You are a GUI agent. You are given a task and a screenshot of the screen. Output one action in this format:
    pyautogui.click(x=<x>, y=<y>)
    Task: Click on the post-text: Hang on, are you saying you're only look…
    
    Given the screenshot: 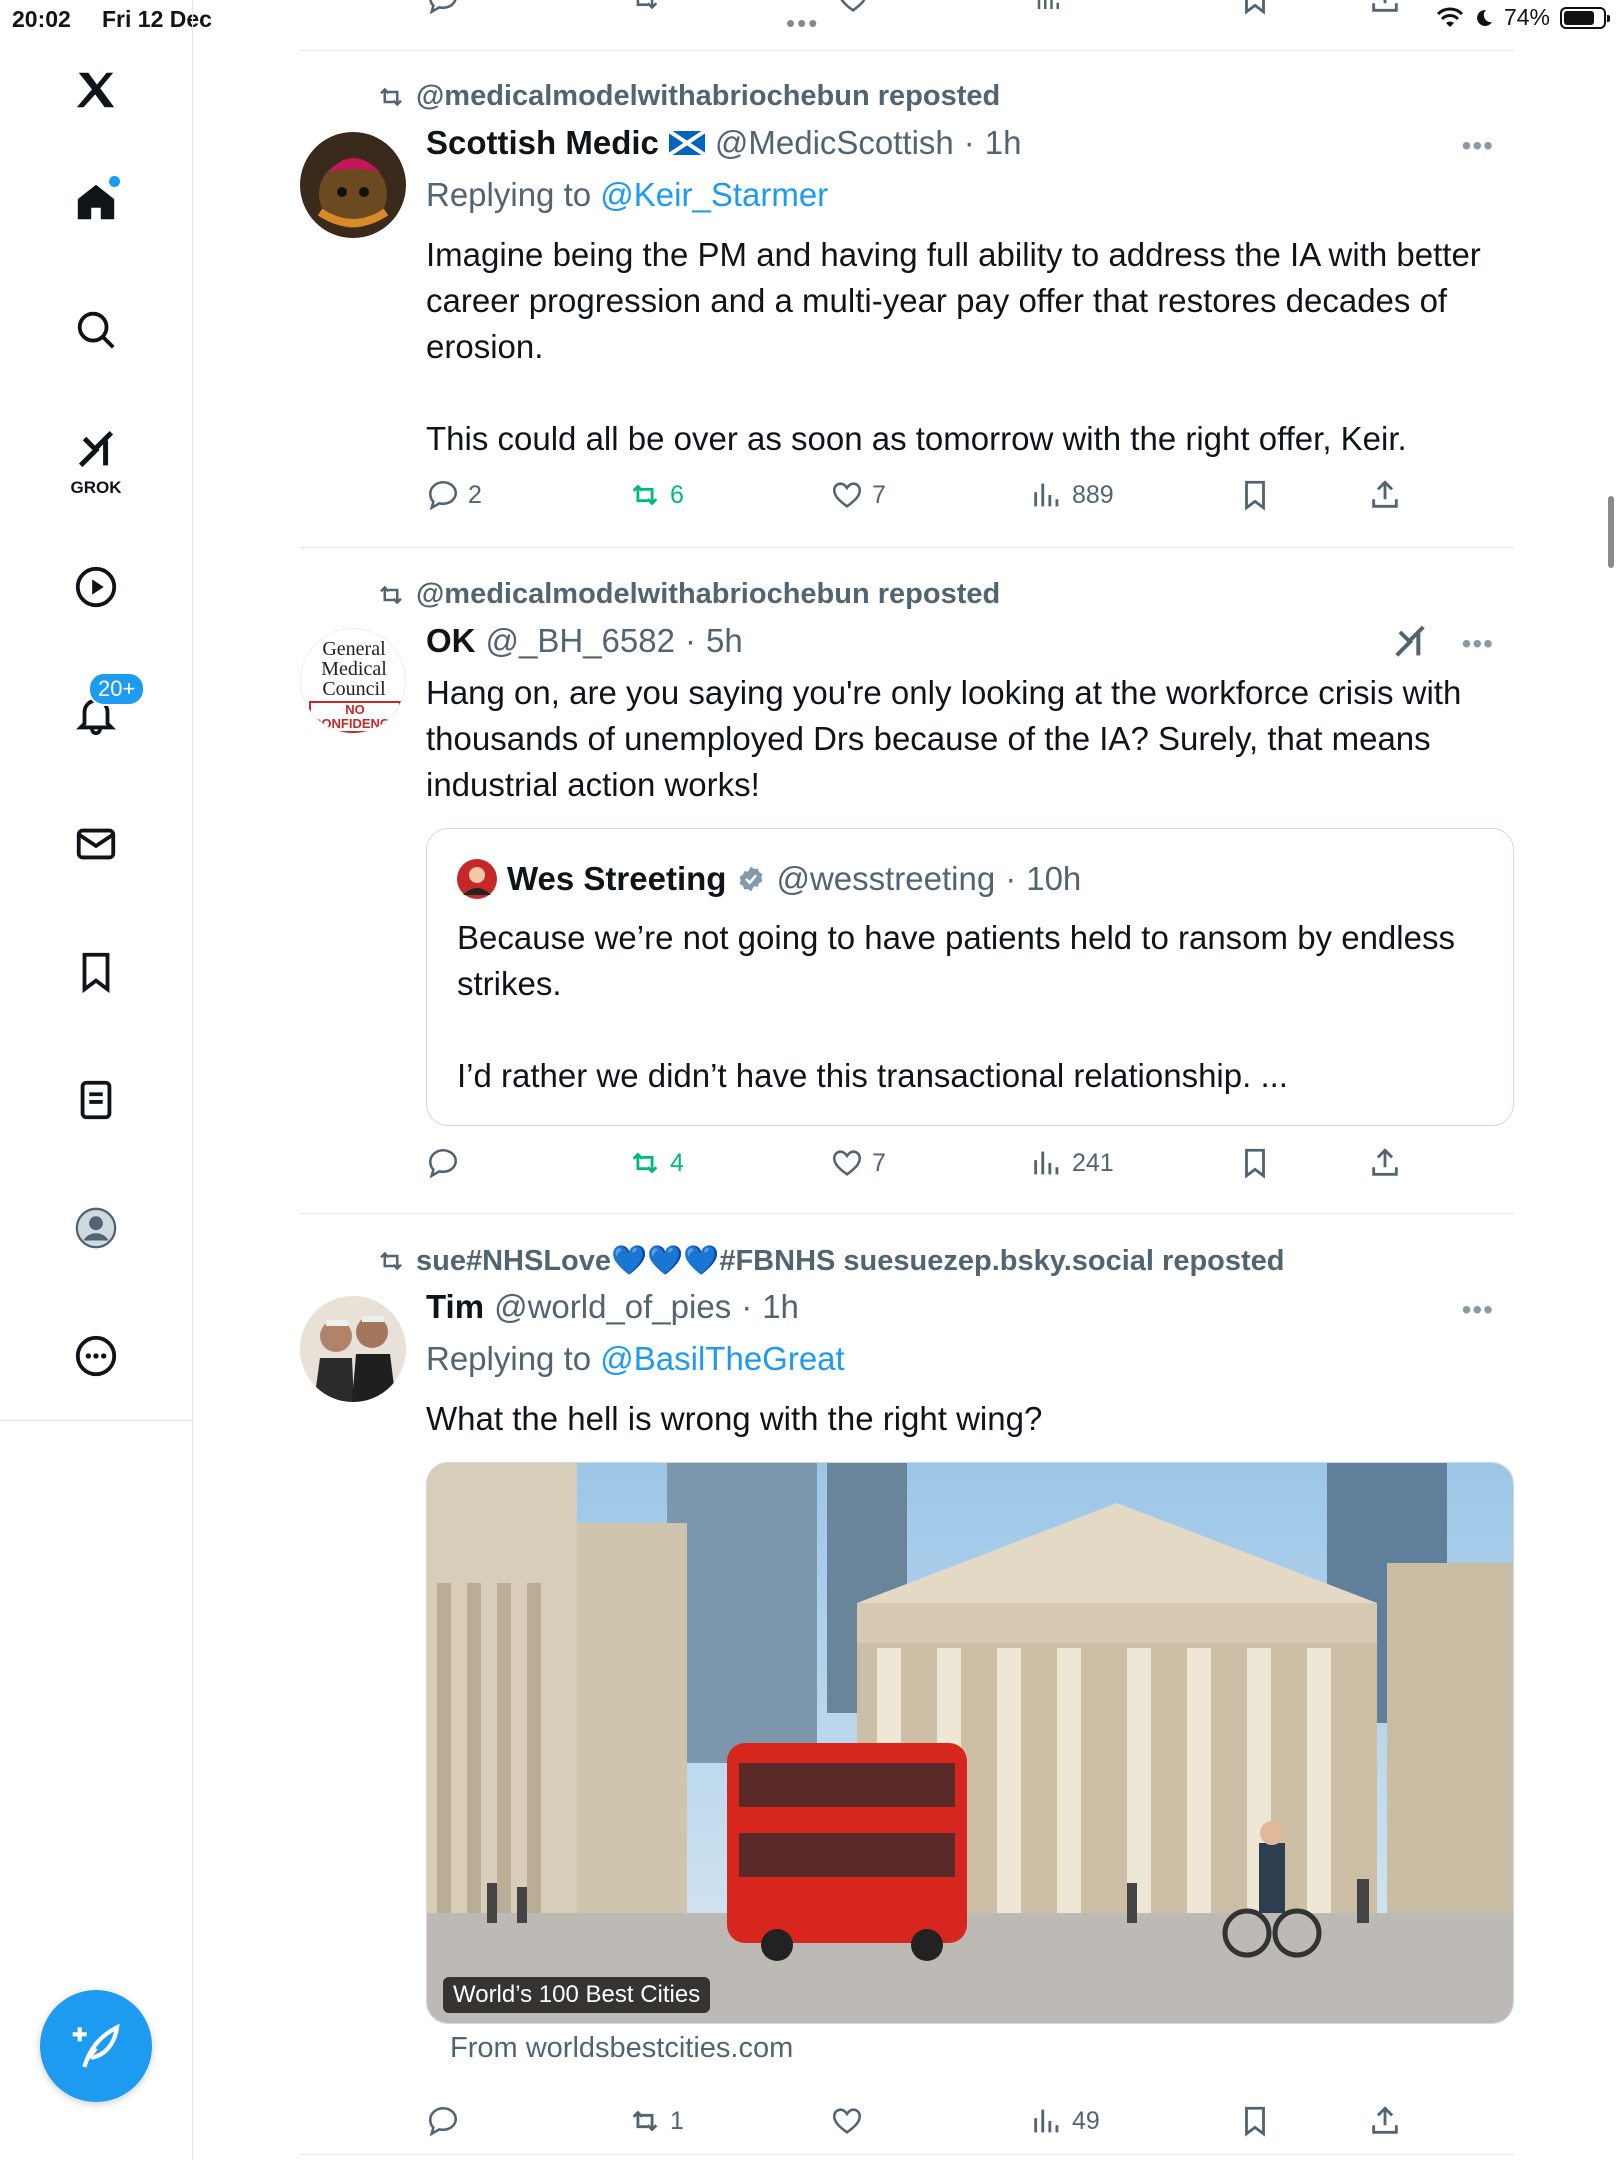 What is the action you would take?
    pyautogui.click(x=948, y=738)
    